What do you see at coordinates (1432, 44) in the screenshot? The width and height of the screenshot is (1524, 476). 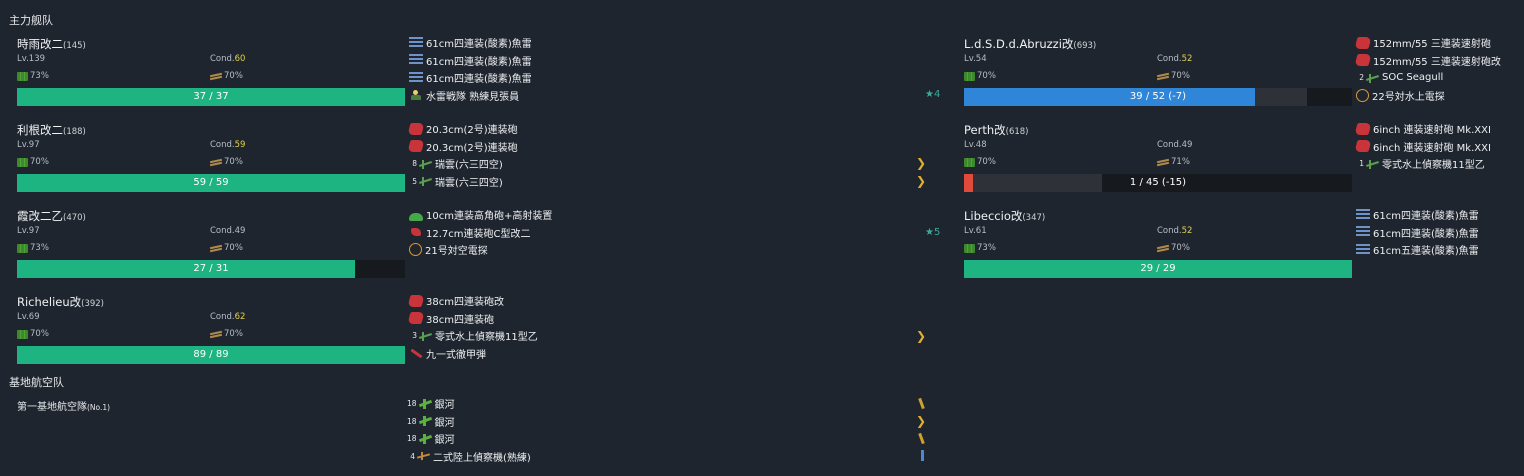 I see `equipment-name: 152mm/55 三連装速射砲` at bounding box center [1432, 44].